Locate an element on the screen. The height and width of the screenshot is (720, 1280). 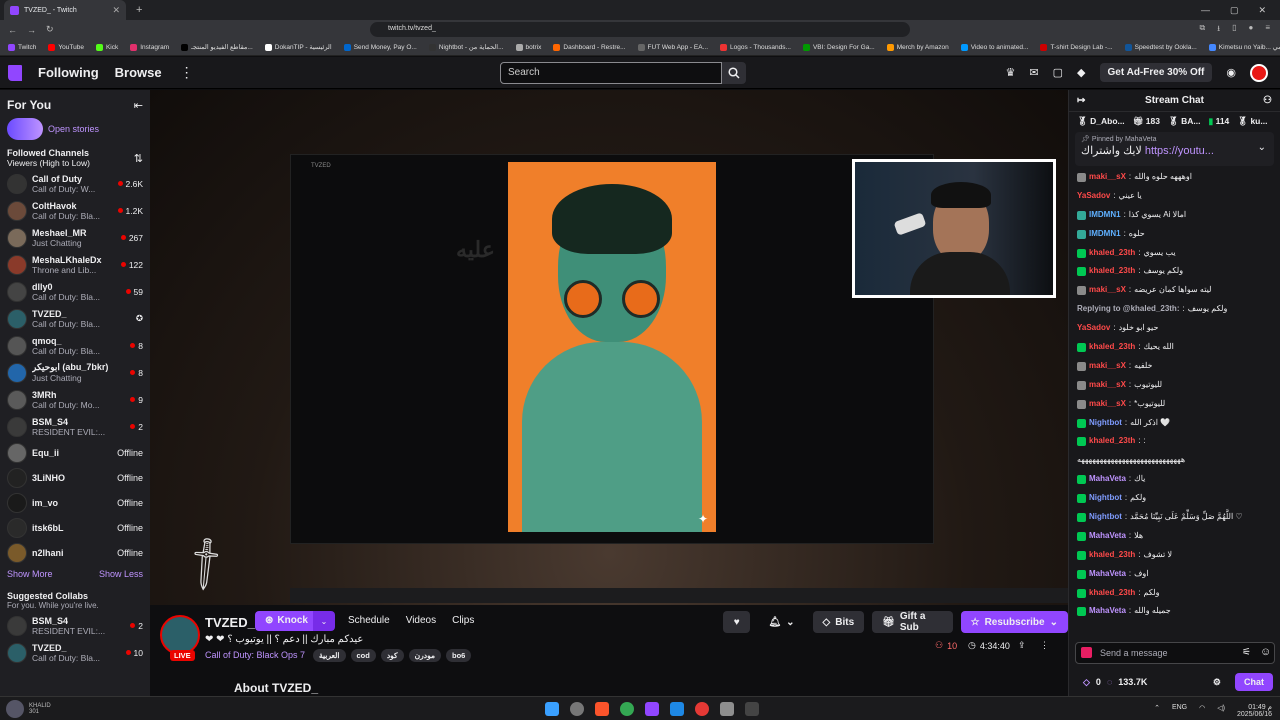
community-icon: ⚇ is located at coordinates (1267, 100).